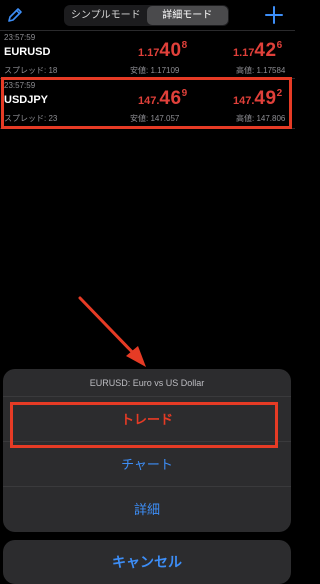 The width and height of the screenshot is (320, 584). What do you see at coordinates (31, 70) in the screenshot?
I see `quote-spread: スプレッド: 18` at bounding box center [31, 70].